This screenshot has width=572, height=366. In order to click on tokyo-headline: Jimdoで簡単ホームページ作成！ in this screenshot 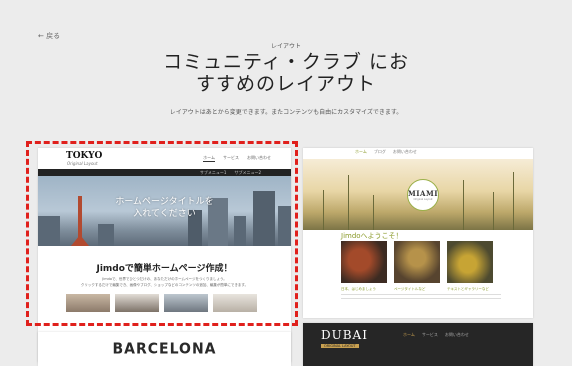, I will do `click(164, 269)`.